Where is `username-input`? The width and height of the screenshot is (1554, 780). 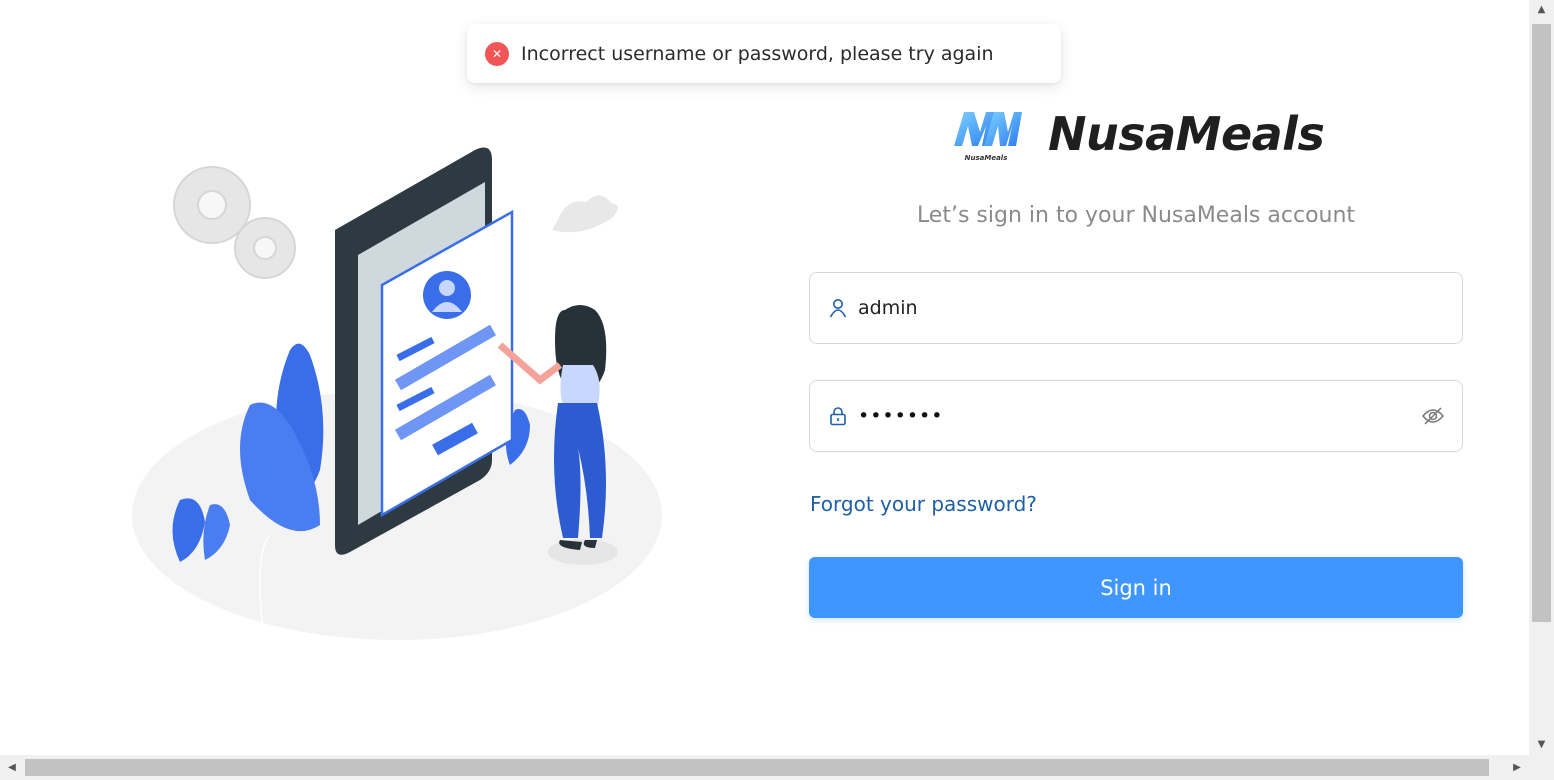
username-input is located at coordinates (1160, 308).